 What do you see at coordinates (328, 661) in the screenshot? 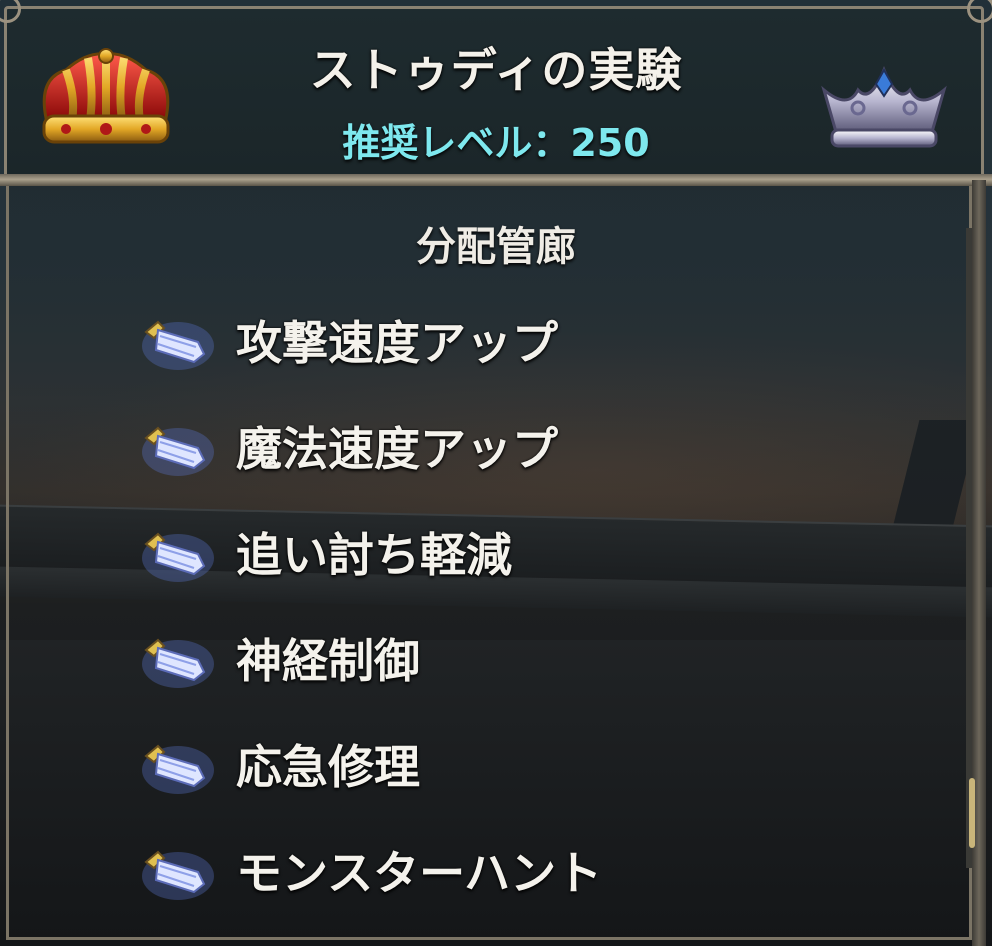
I see `list-item-label: 神経制御` at bounding box center [328, 661].